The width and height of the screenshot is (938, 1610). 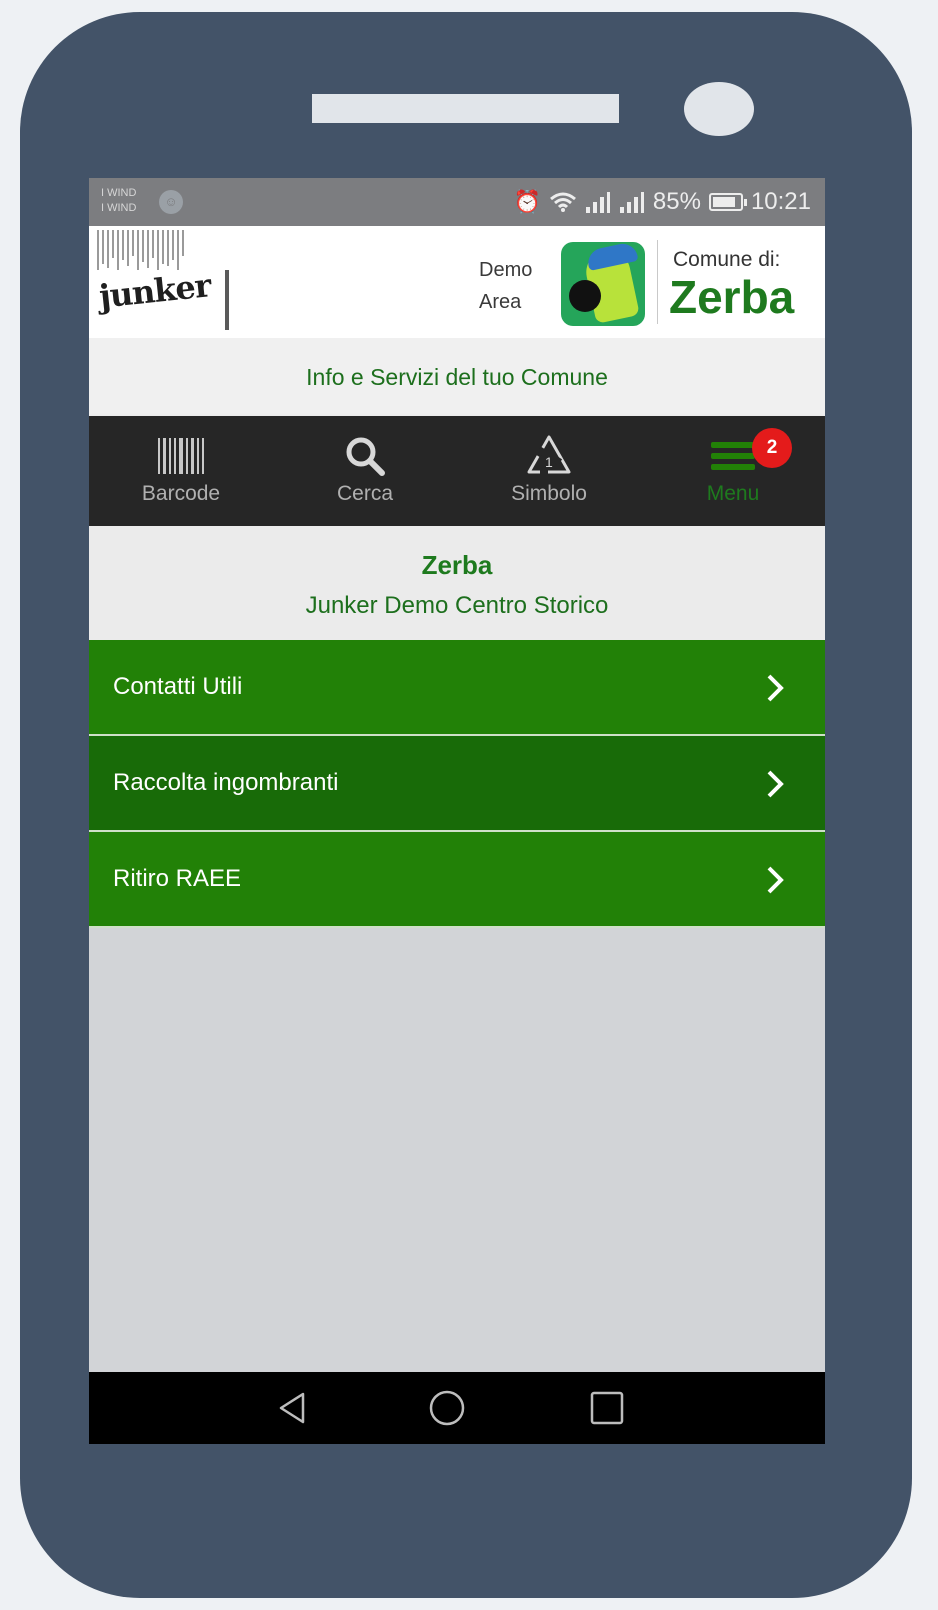 What do you see at coordinates (457, 202) in the screenshot?
I see `status-bar: I WIND I WIND ☺ ⏰ 85% 10:21` at bounding box center [457, 202].